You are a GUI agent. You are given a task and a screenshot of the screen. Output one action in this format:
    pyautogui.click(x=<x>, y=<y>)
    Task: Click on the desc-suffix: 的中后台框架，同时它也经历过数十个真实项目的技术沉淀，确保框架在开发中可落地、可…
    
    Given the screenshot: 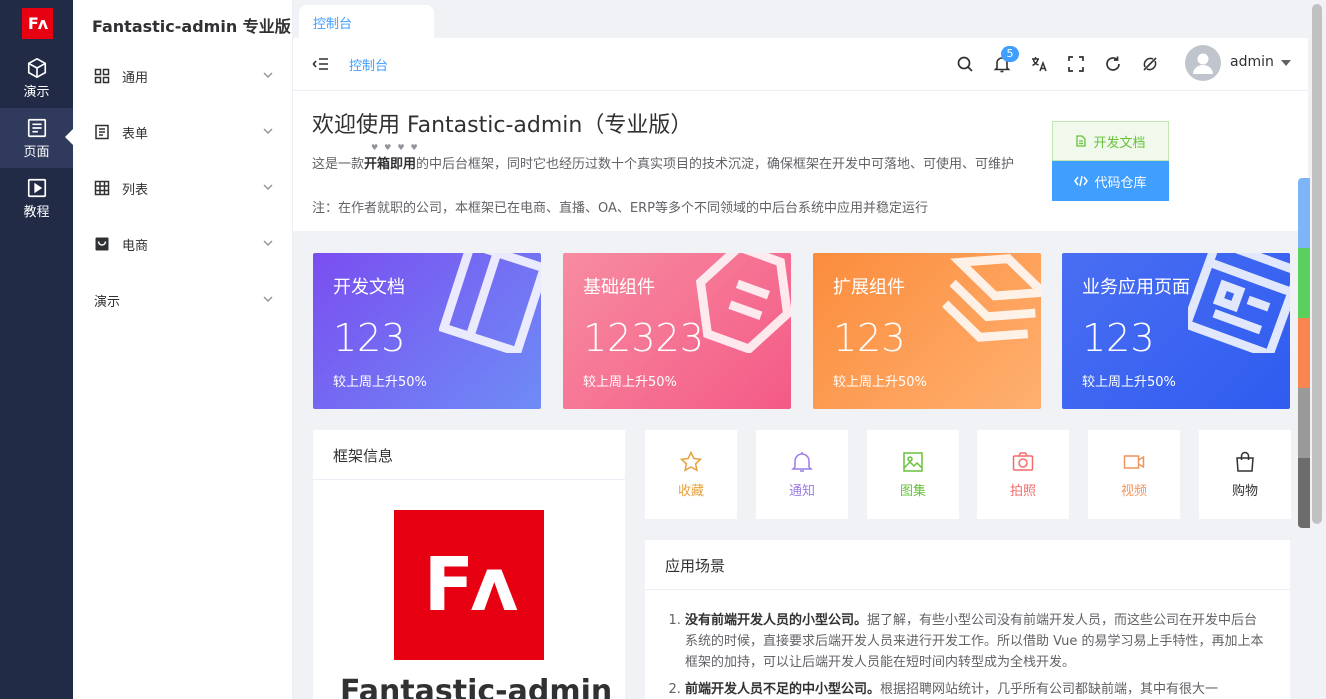 What is the action you would take?
    pyautogui.click(x=715, y=164)
    